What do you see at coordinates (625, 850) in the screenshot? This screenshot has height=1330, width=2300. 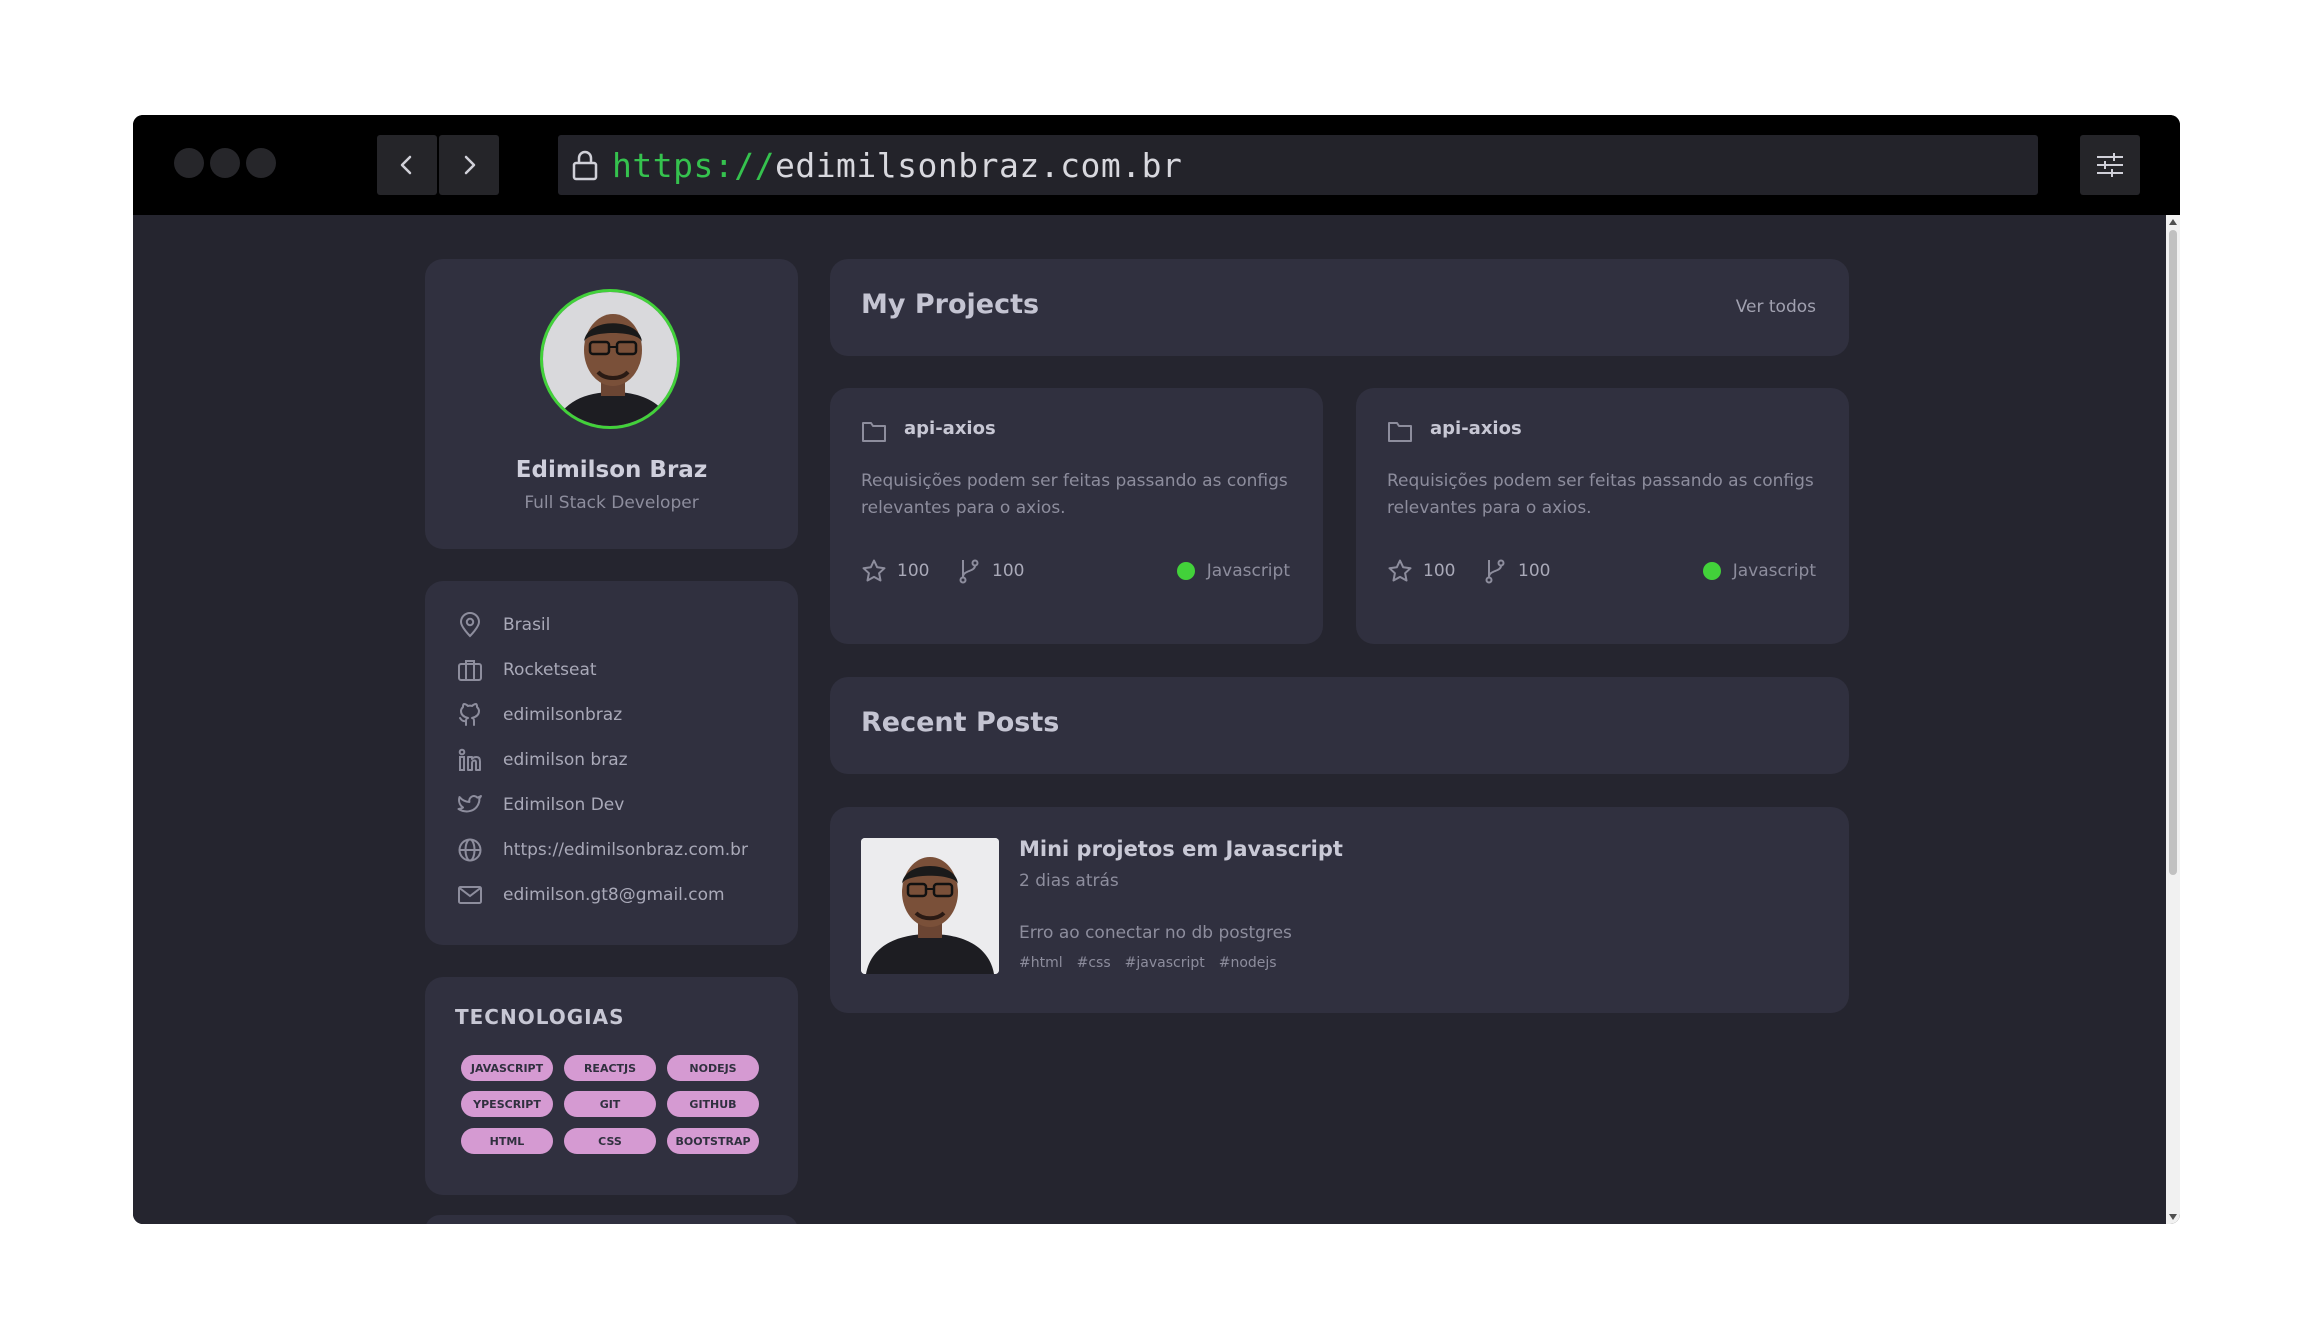 I see `info-website-text: https://edimilsonbraz.com.br` at bounding box center [625, 850].